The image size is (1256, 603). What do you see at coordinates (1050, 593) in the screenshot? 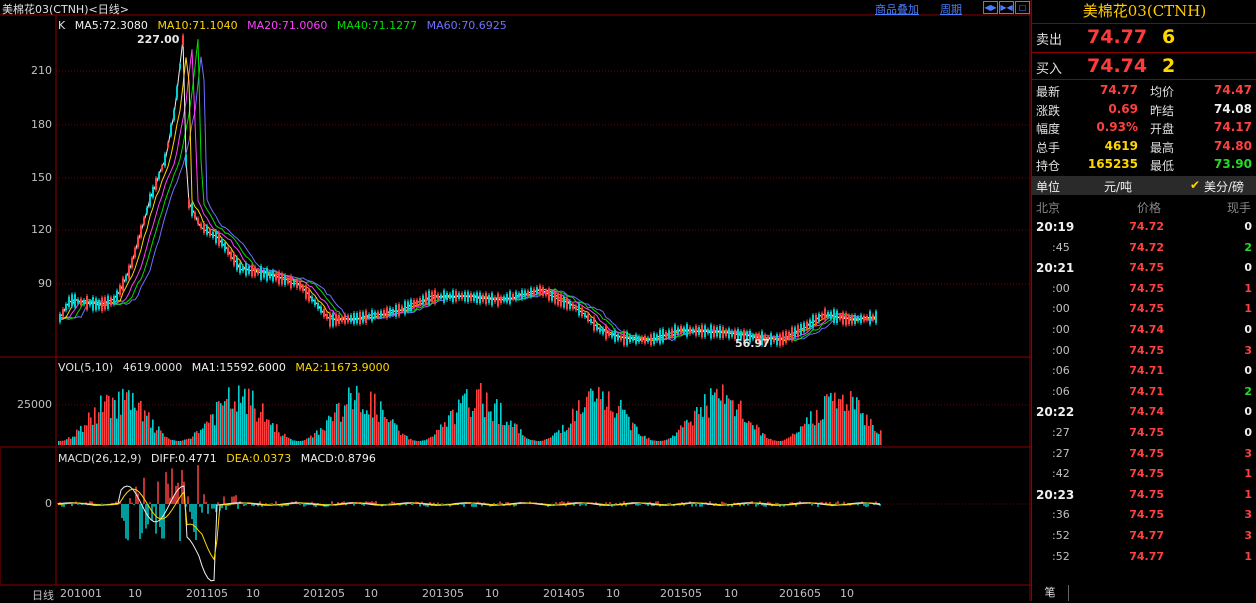
I see `tab-trades: 笔` at bounding box center [1050, 593].